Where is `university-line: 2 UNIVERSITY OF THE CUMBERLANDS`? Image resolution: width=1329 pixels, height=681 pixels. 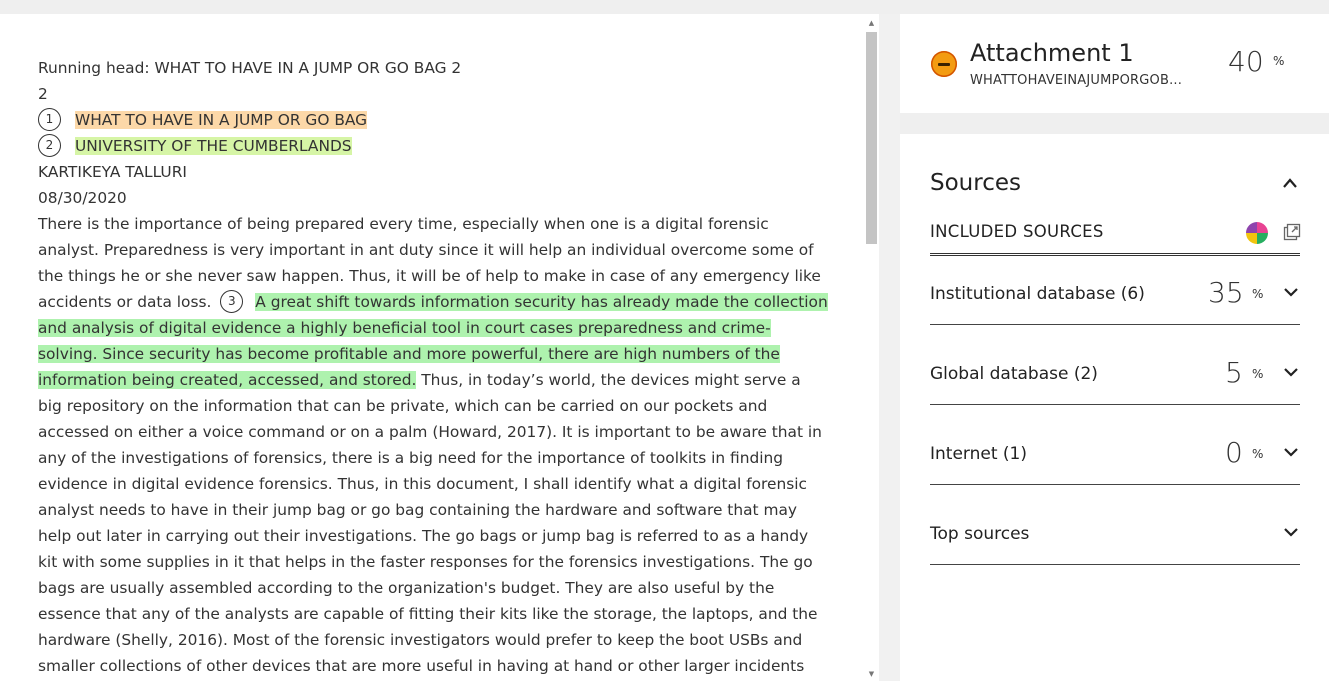 university-line: 2 UNIVERSITY OF THE CUMBERLANDS is located at coordinates (433, 146).